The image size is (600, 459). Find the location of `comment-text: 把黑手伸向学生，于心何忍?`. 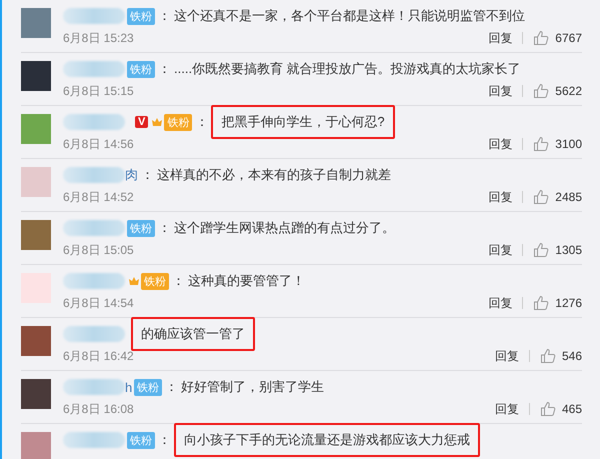

comment-text: 把黑手伸向学生，于心何忍? is located at coordinates (303, 122).